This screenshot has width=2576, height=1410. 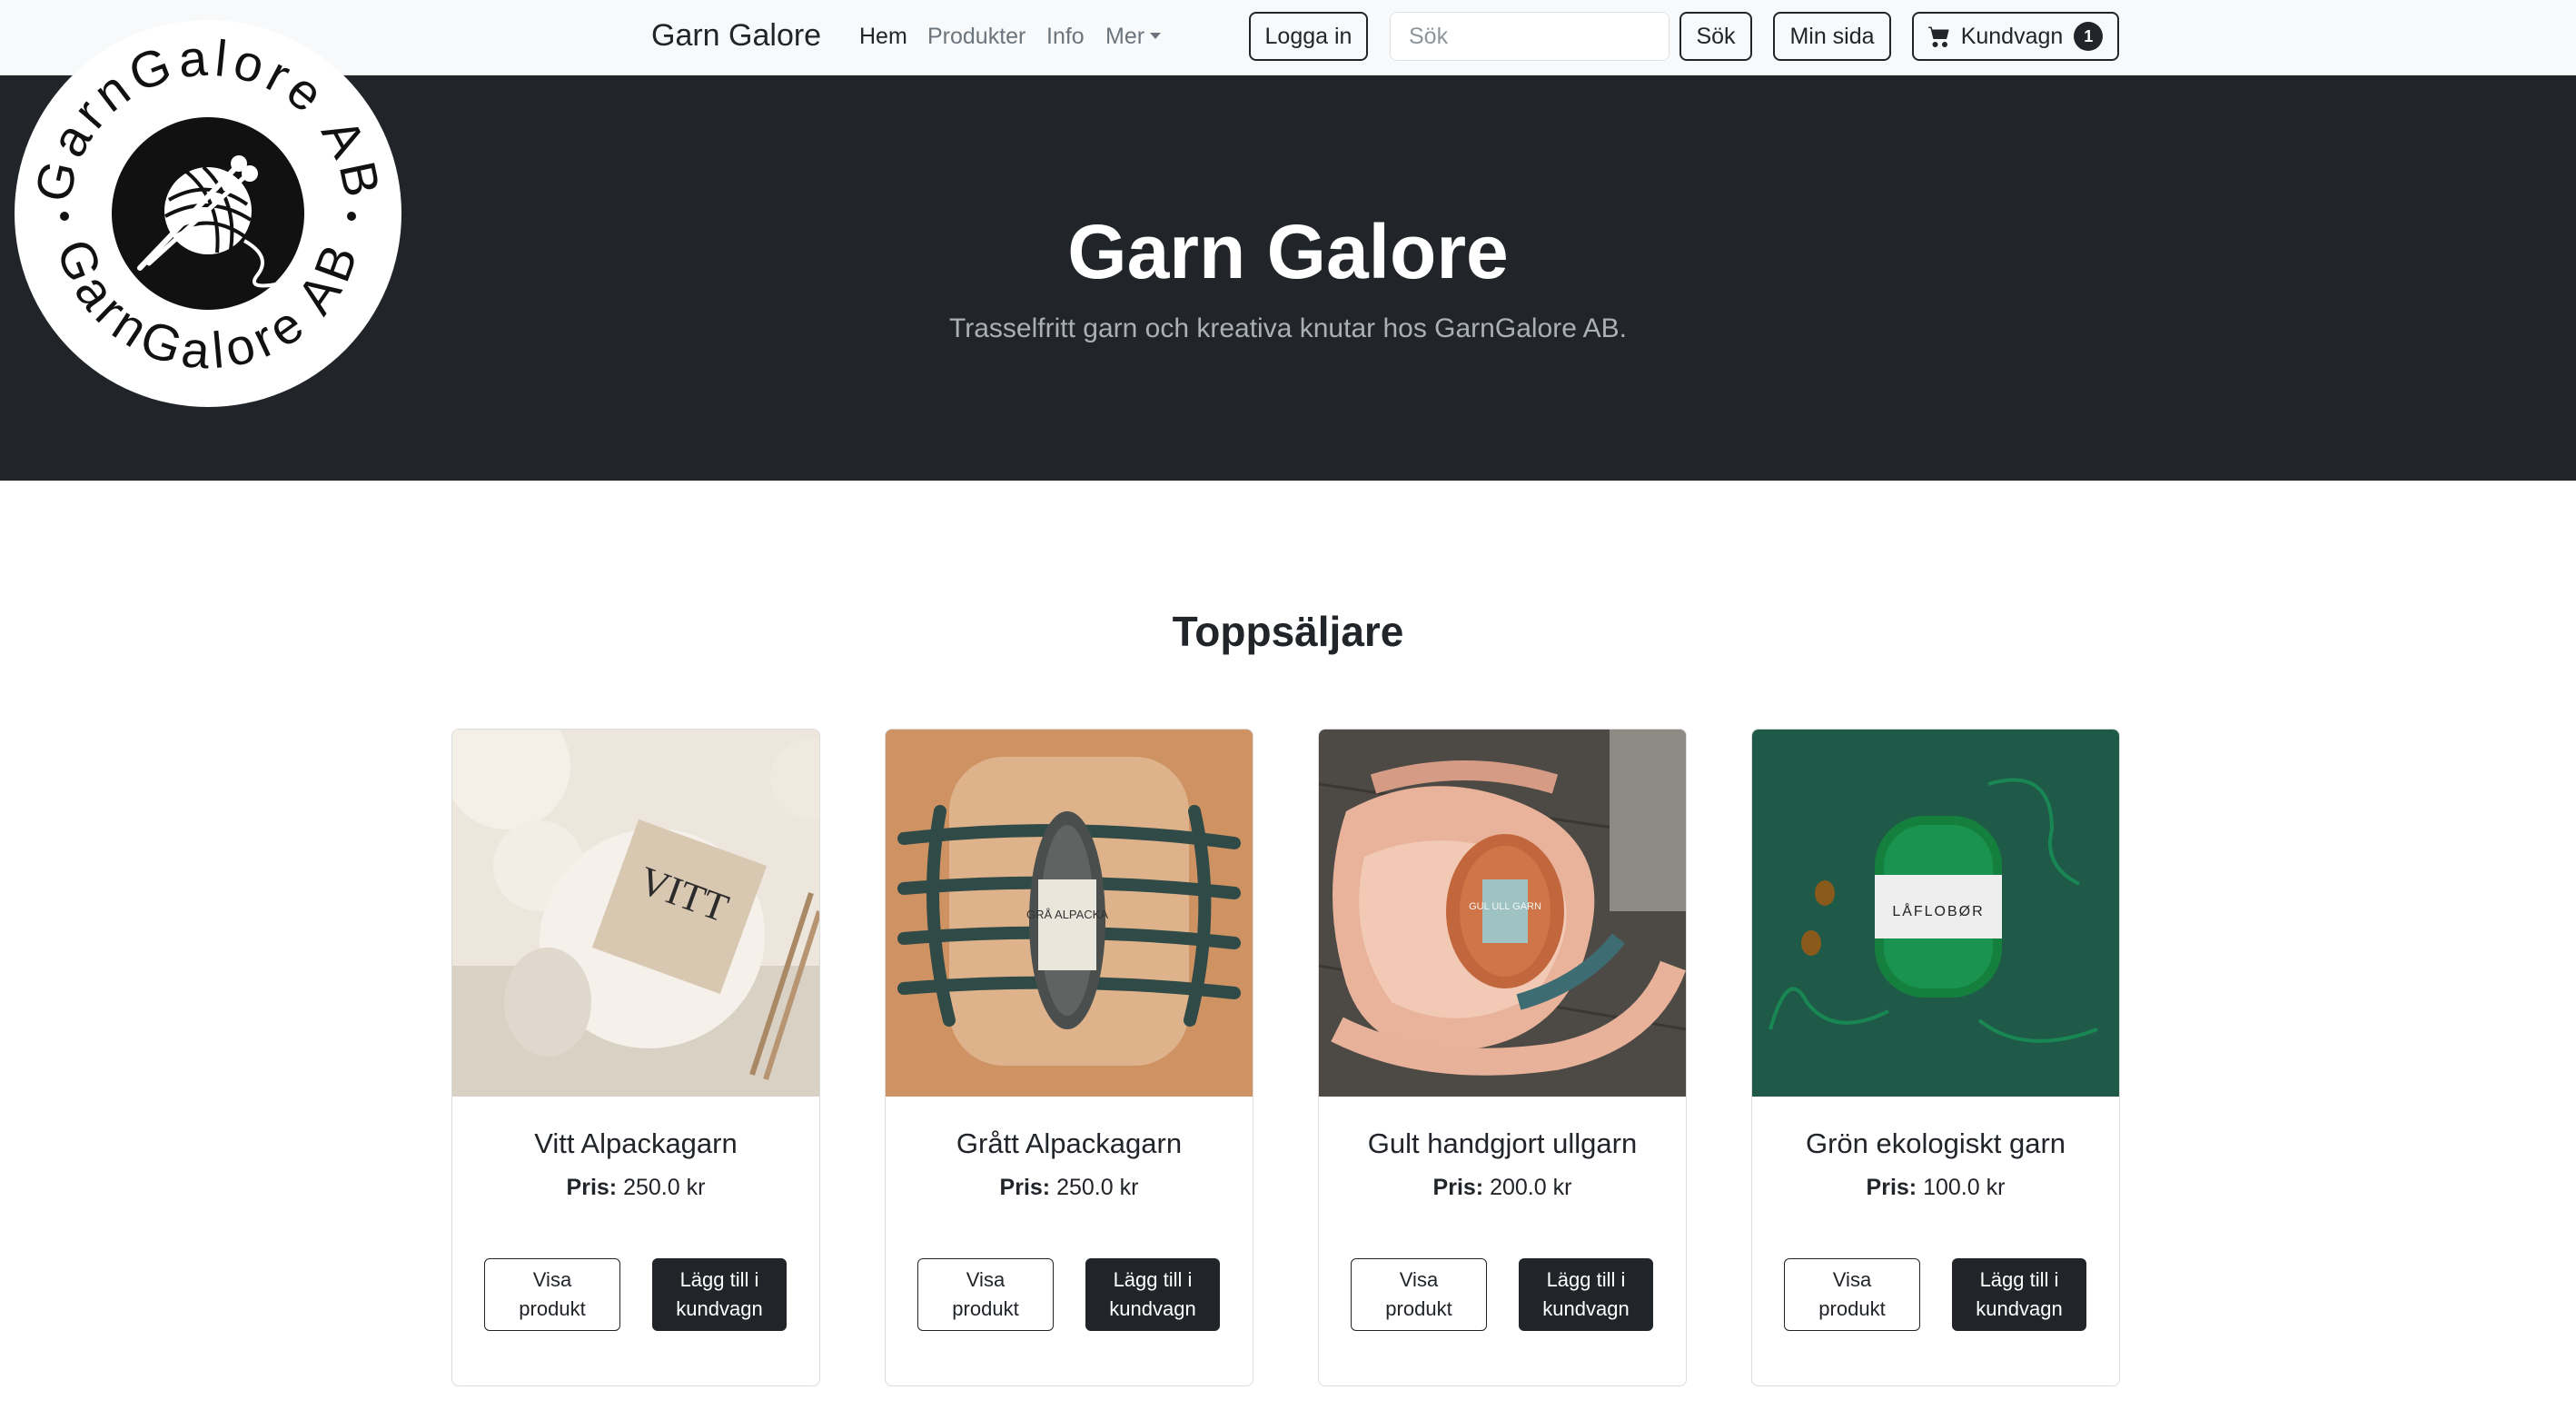 I want to click on logo-dot-left, so click(x=64, y=217).